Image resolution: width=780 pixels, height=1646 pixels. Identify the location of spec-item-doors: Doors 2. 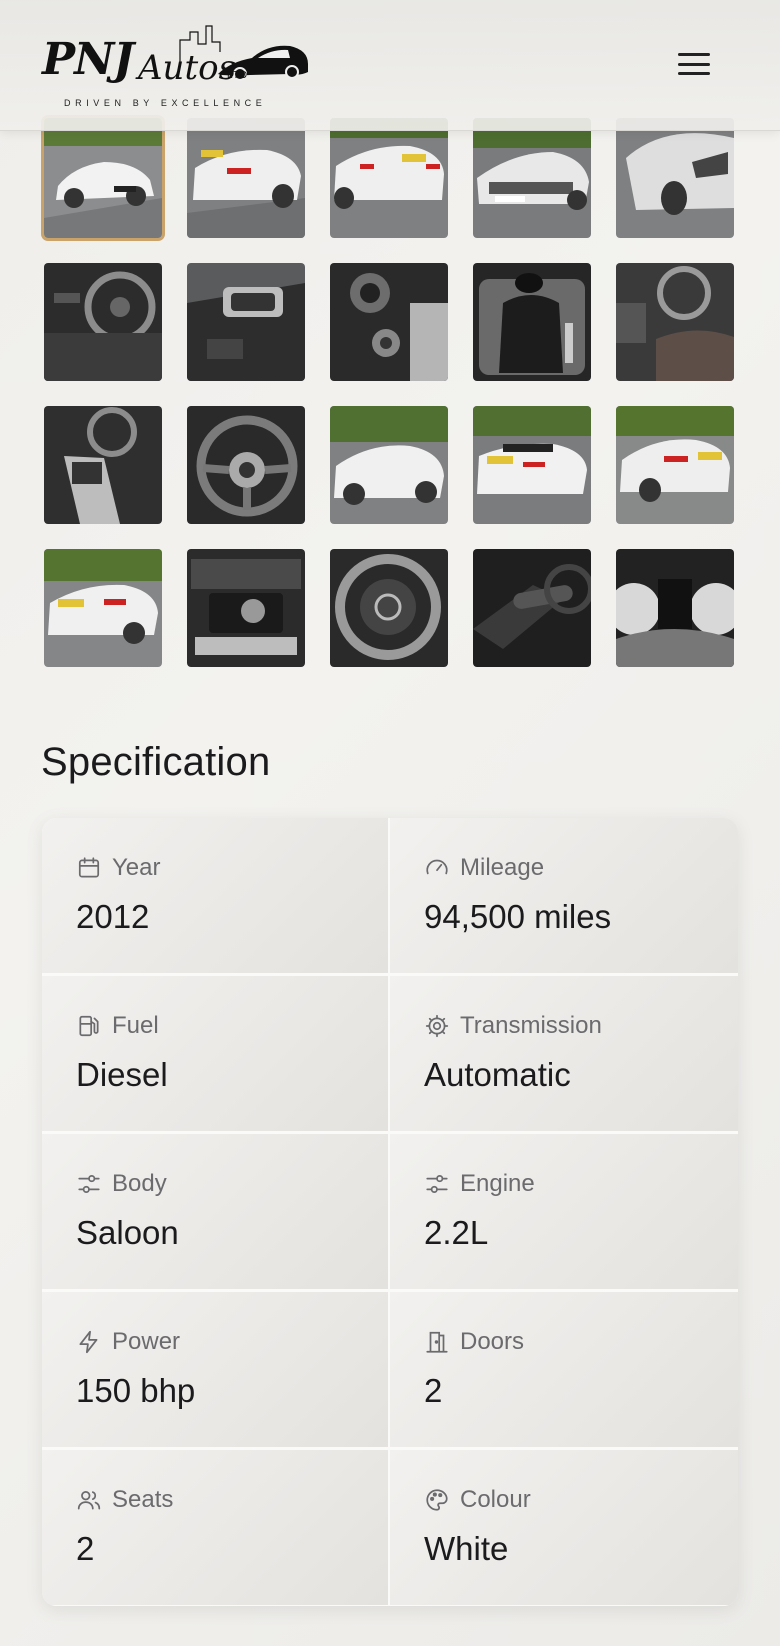
(564, 1371).